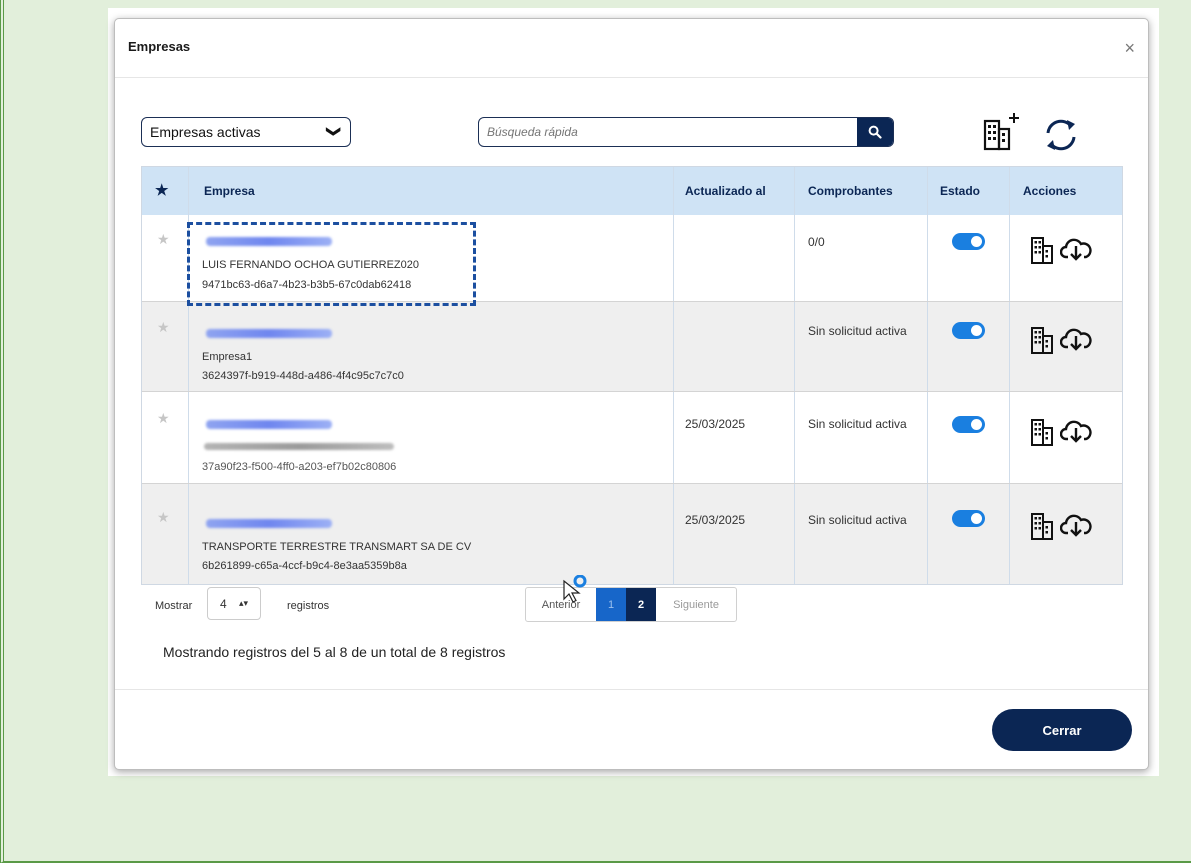 The height and width of the screenshot is (863, 1191). I want to click on chevron-down-icon: ❯, so click(334, 131).